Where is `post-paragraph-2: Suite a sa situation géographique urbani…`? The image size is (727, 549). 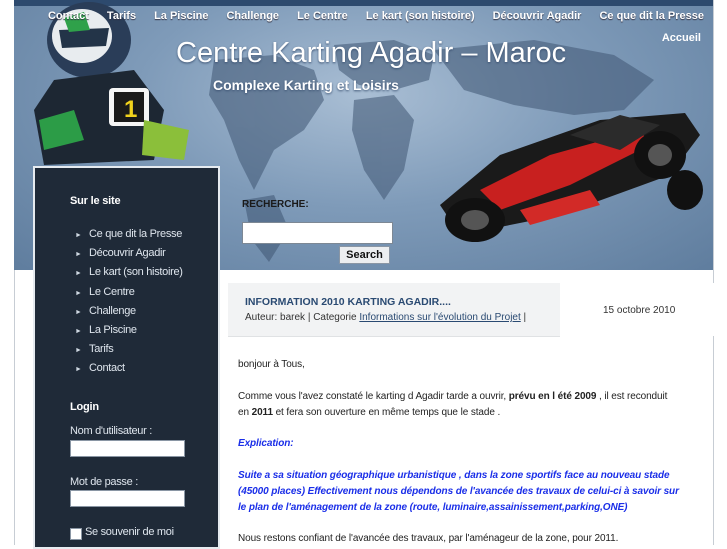
post-paragraph-2: Suite a sa situation géographique urbani… is located at coordinates (468, 492).